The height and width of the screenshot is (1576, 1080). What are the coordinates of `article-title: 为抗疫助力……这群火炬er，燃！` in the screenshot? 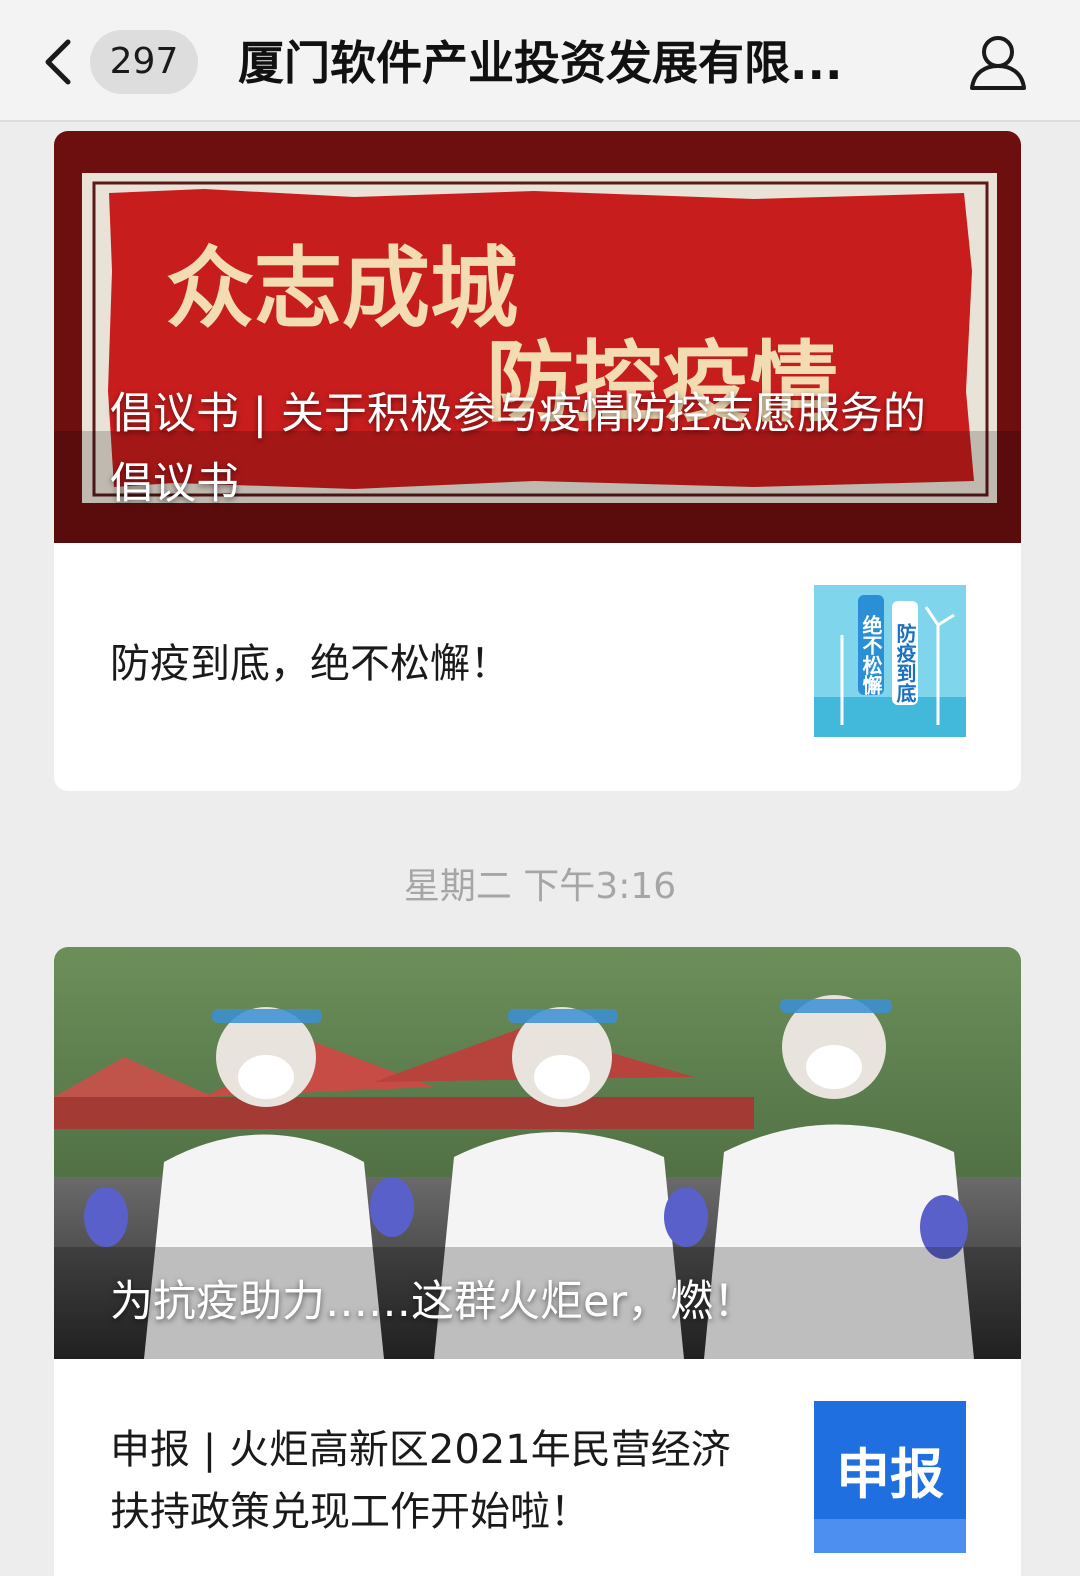 It's located at (433, 1302).